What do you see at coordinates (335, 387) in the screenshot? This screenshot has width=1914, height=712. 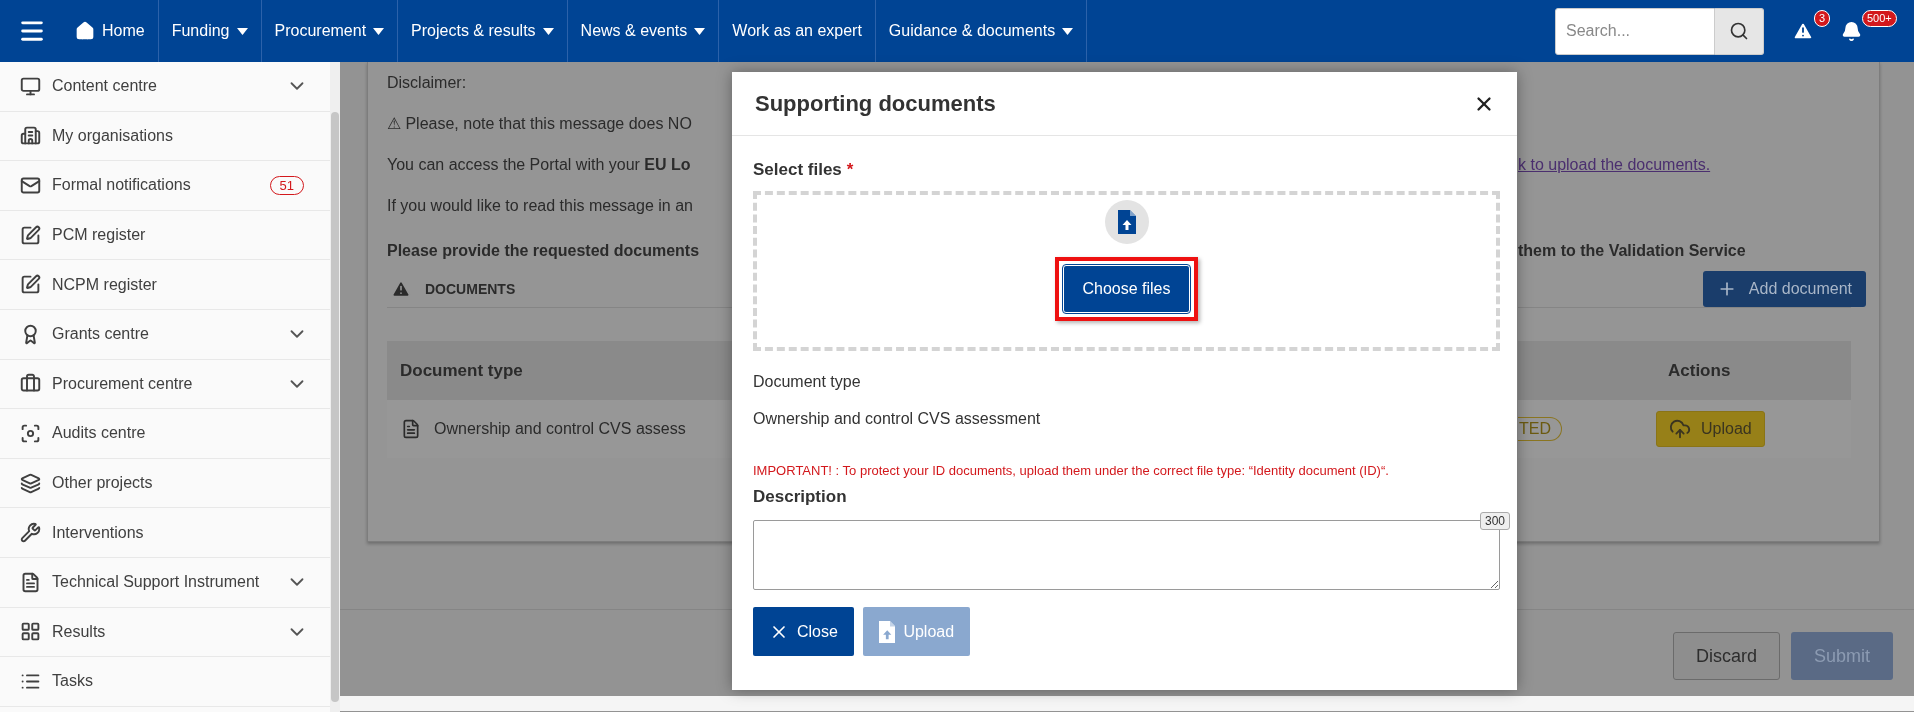 I see `scrollbar` at bounding box center [335, 387].